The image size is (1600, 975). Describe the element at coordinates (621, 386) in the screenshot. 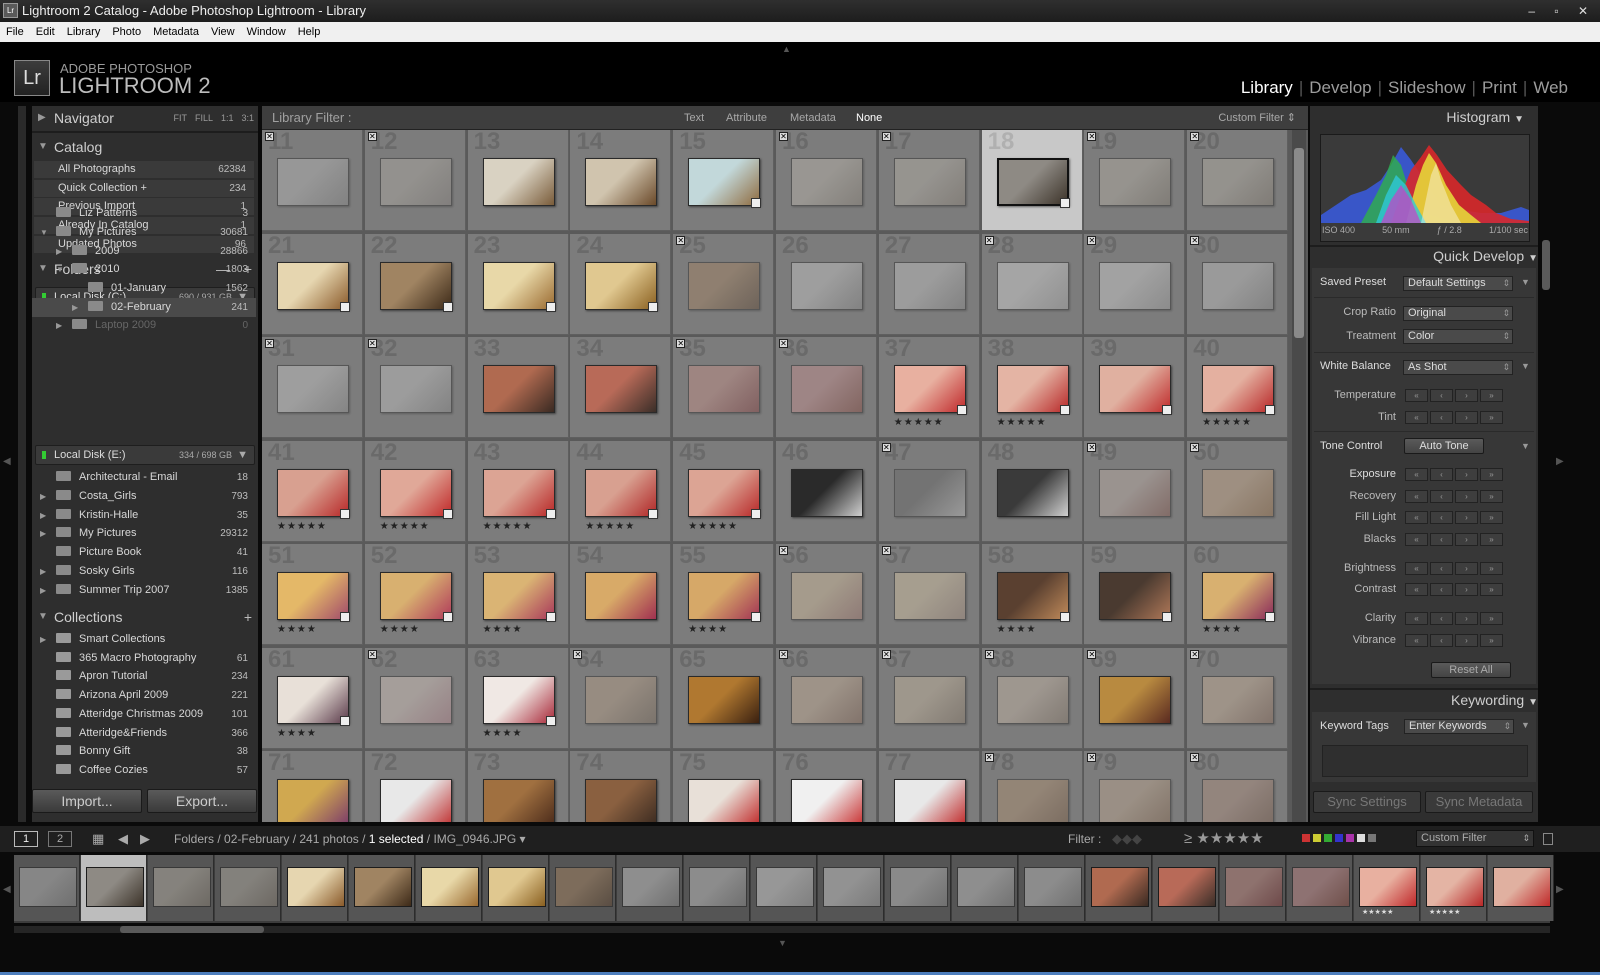

I see `grid-cell: 34` at that location.